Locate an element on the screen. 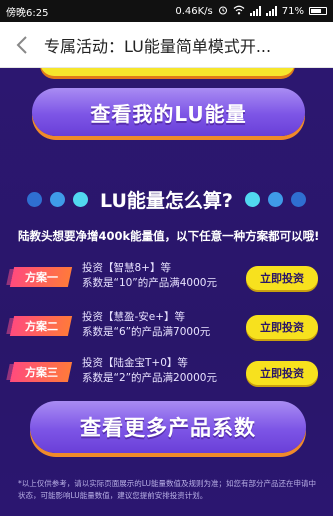 The height and width of the screenshot is (516, 333). plan-line2: 系数是“2”的产品满20000元 is located at coordinates (149, 378).